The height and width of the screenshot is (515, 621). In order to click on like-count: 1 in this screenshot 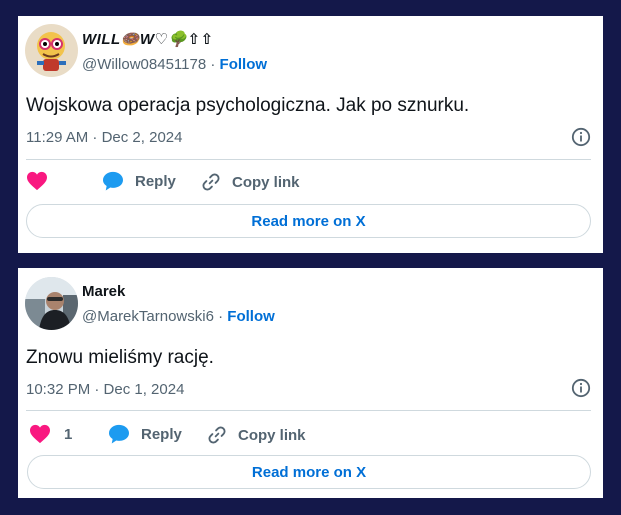, I will do `click(68, 434)`.